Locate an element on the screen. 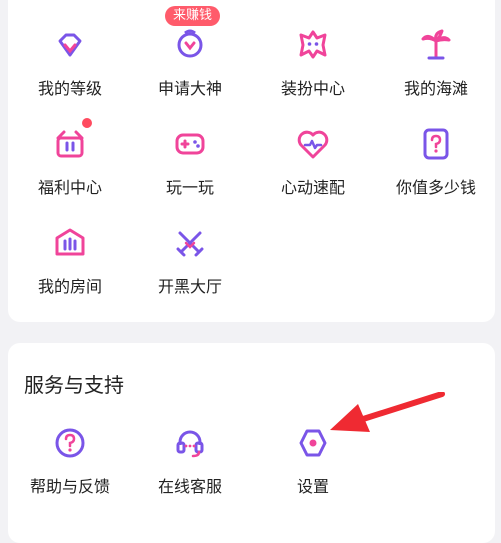 This screenshot has height=543, width=501. room-icon is located at coordinates (70, 242).